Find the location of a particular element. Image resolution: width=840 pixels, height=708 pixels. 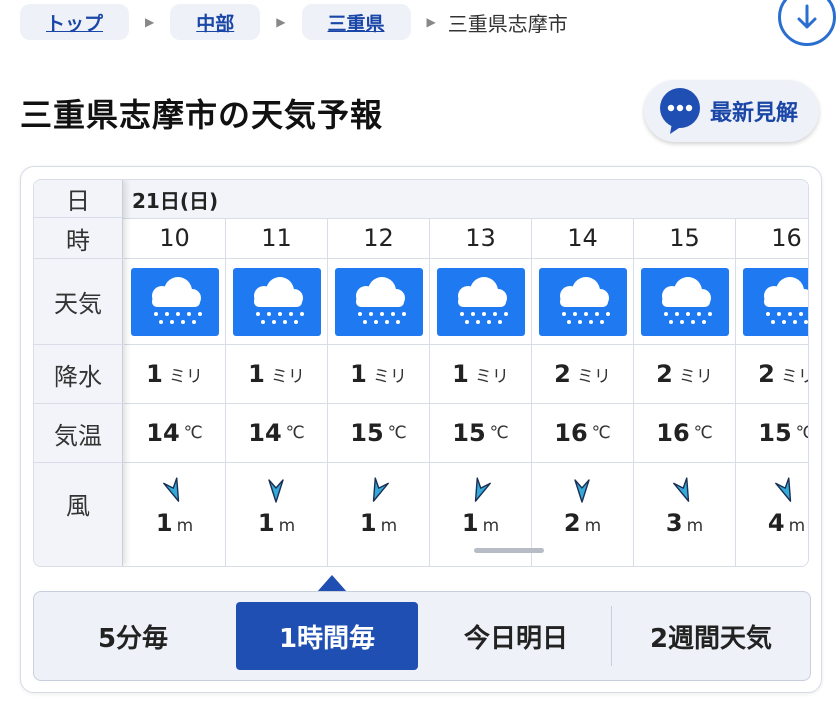

breadcrumb-current: 三重県志摩市 is located at coordinates (507, 23).